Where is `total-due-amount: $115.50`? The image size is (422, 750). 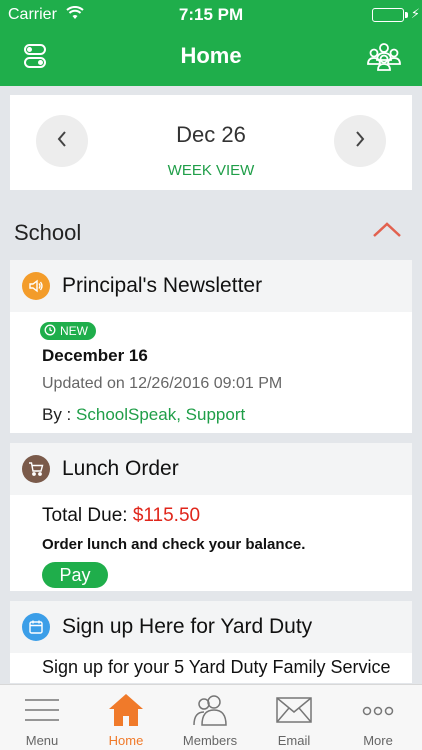
total-due-amount: $115.50 is located at coordinates (166, 515).